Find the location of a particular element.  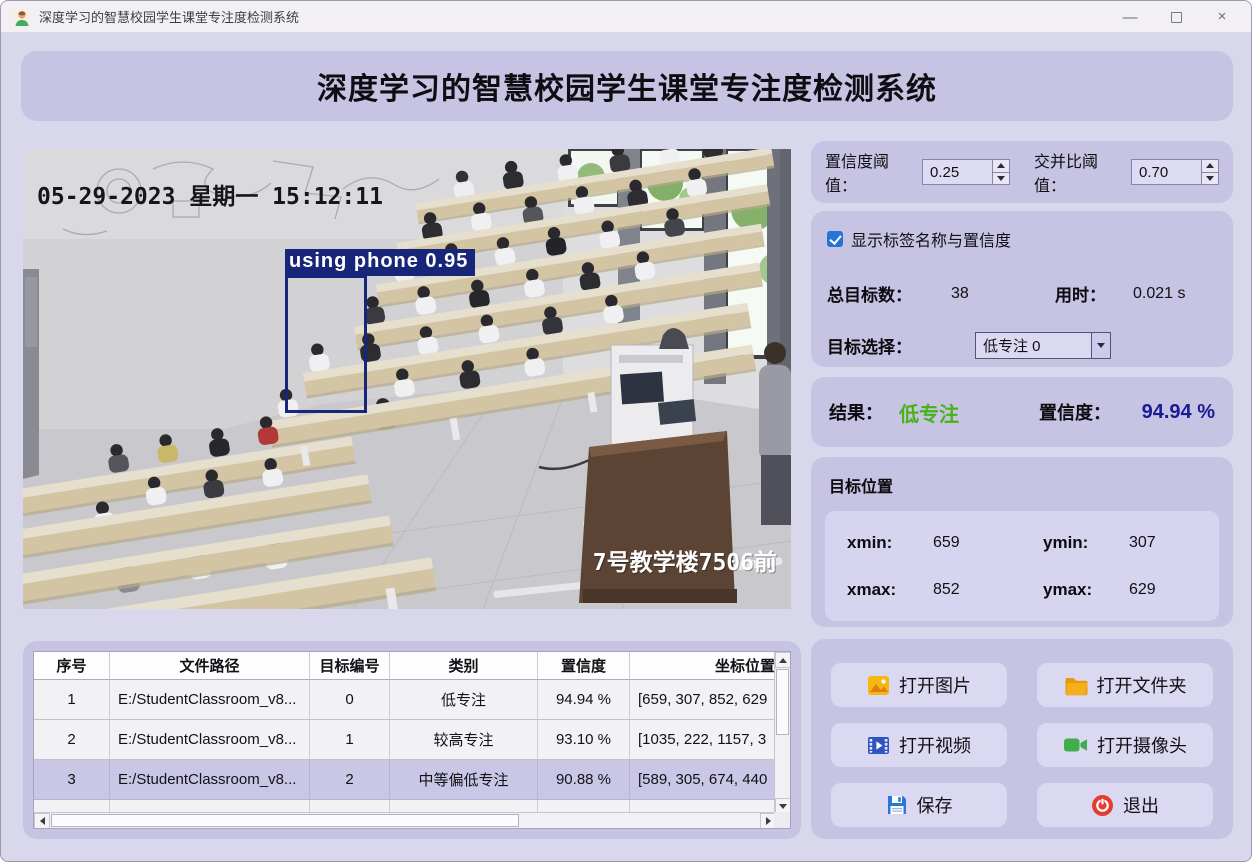

xmax-label: xmax: is located at coordinates (872, 589).